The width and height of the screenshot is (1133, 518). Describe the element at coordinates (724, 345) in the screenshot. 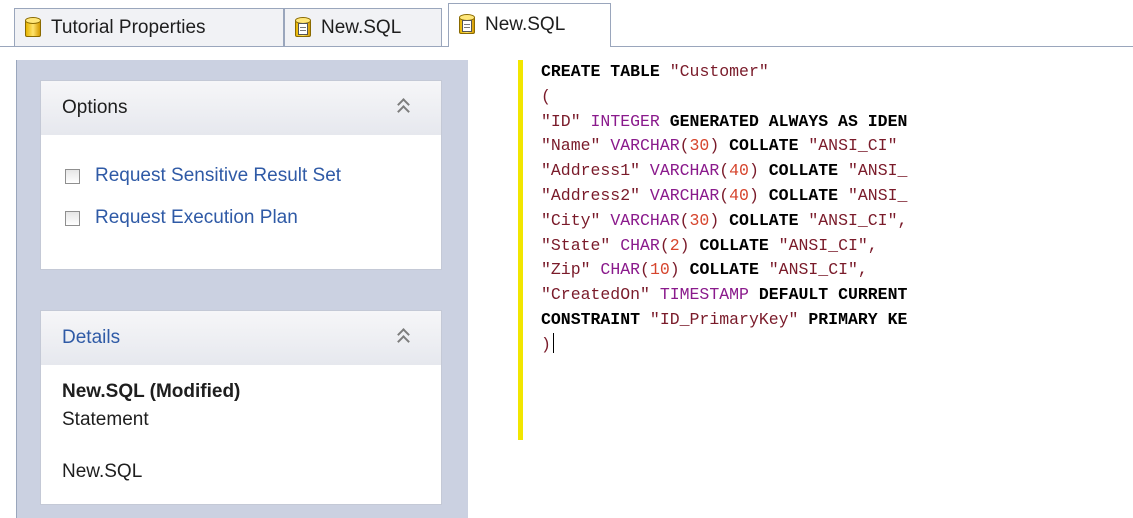

I see `code-line: )` at that location.